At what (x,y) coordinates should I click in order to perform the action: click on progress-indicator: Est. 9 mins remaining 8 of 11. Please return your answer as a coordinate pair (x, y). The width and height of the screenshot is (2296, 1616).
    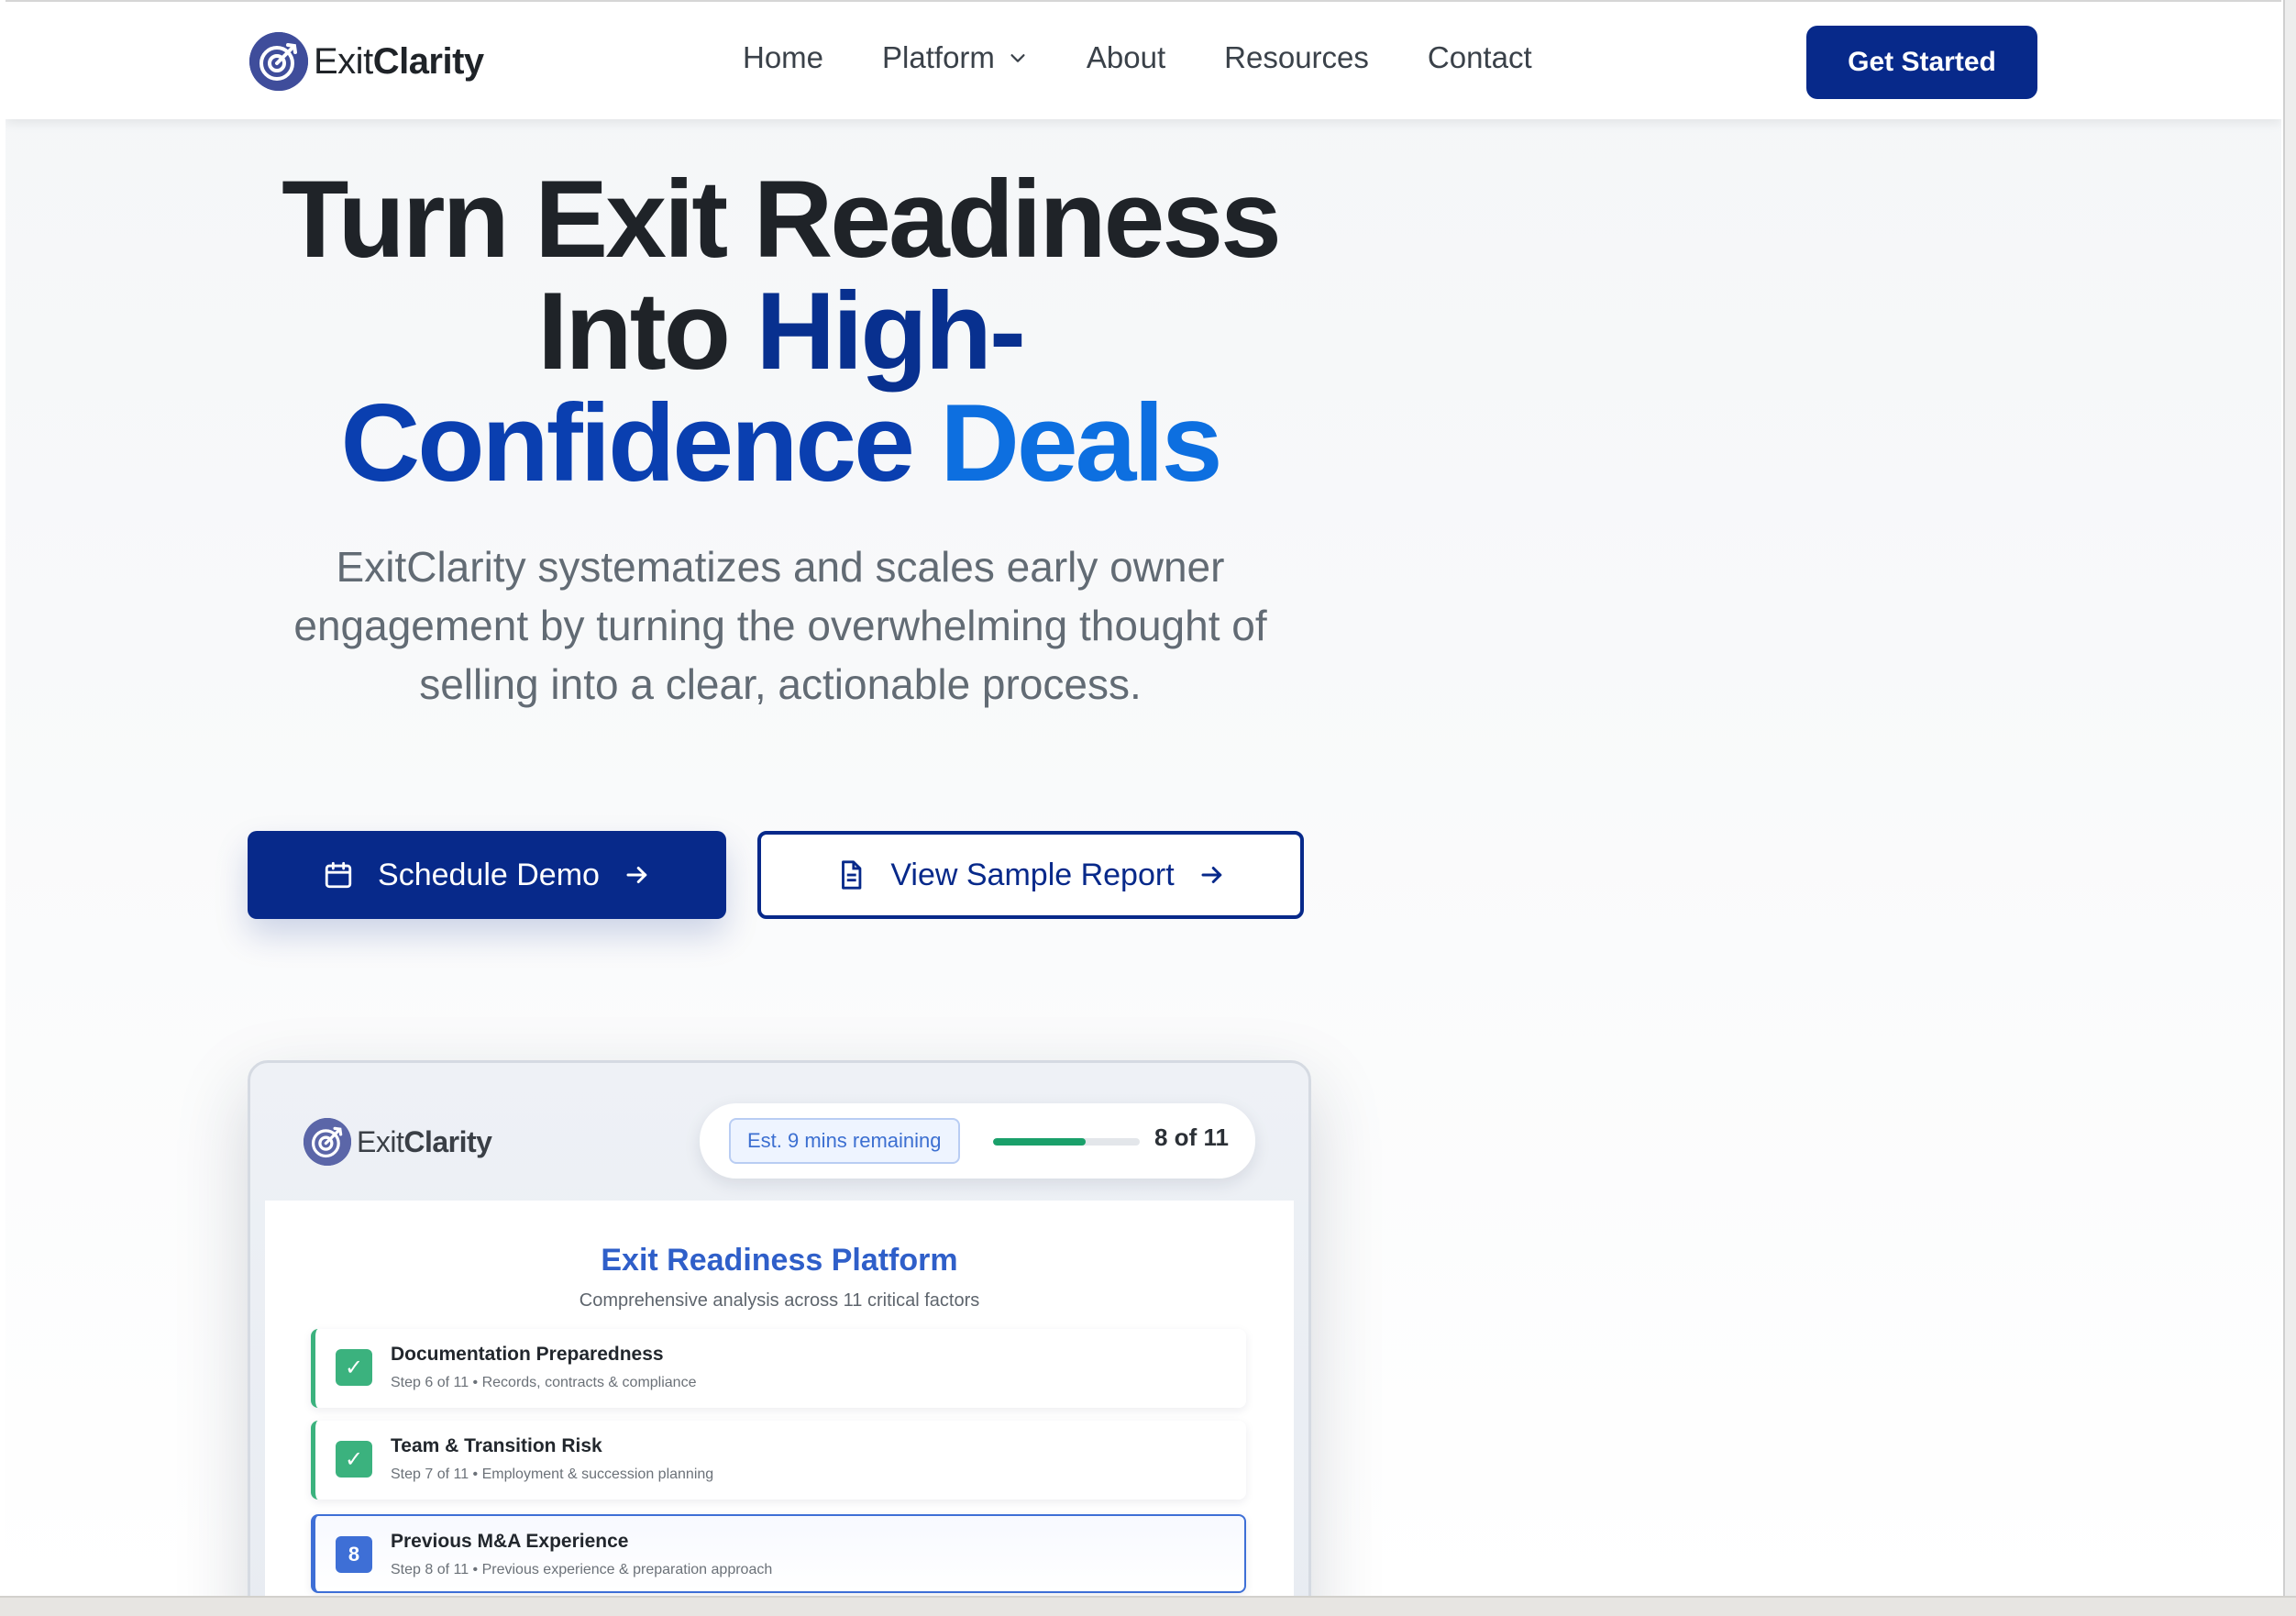
    Looking at the image, I should click on (977, 1141).